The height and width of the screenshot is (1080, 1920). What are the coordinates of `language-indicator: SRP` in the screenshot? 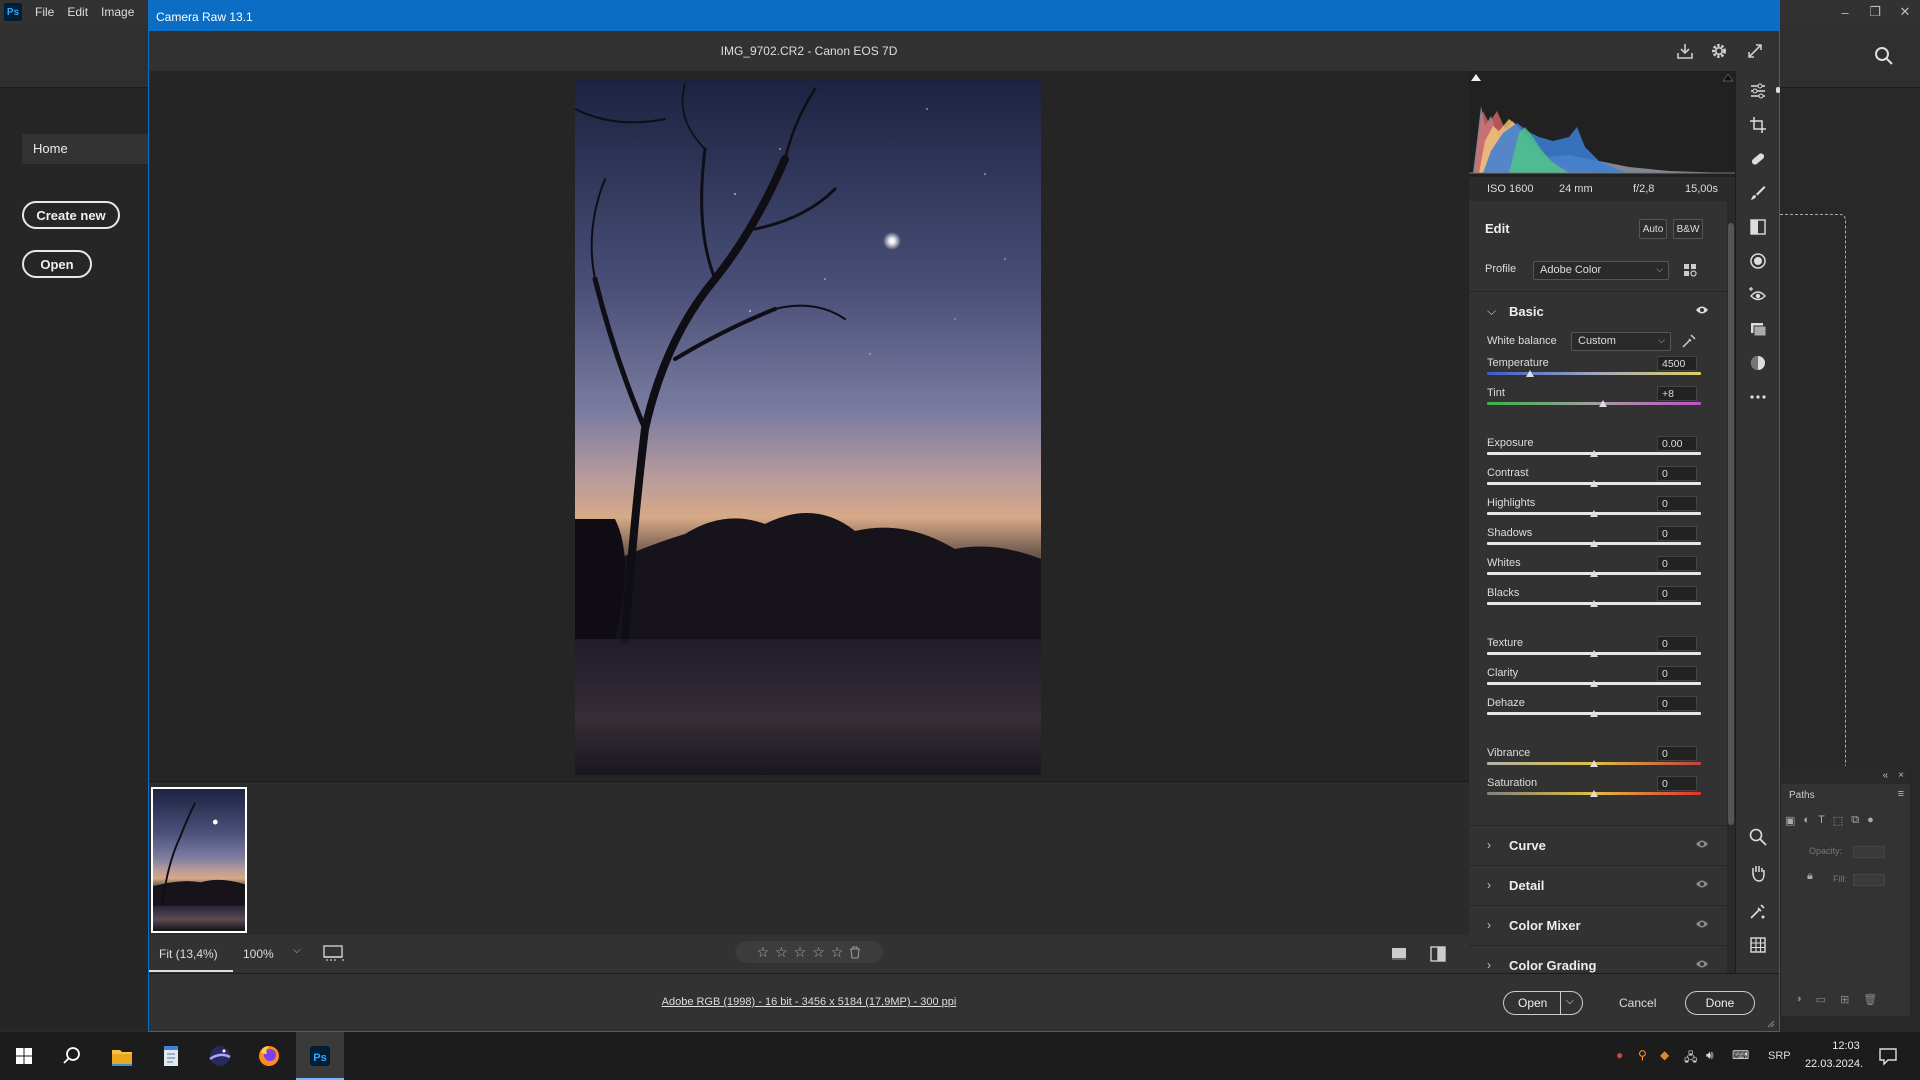 It's located at (1779, 1056).